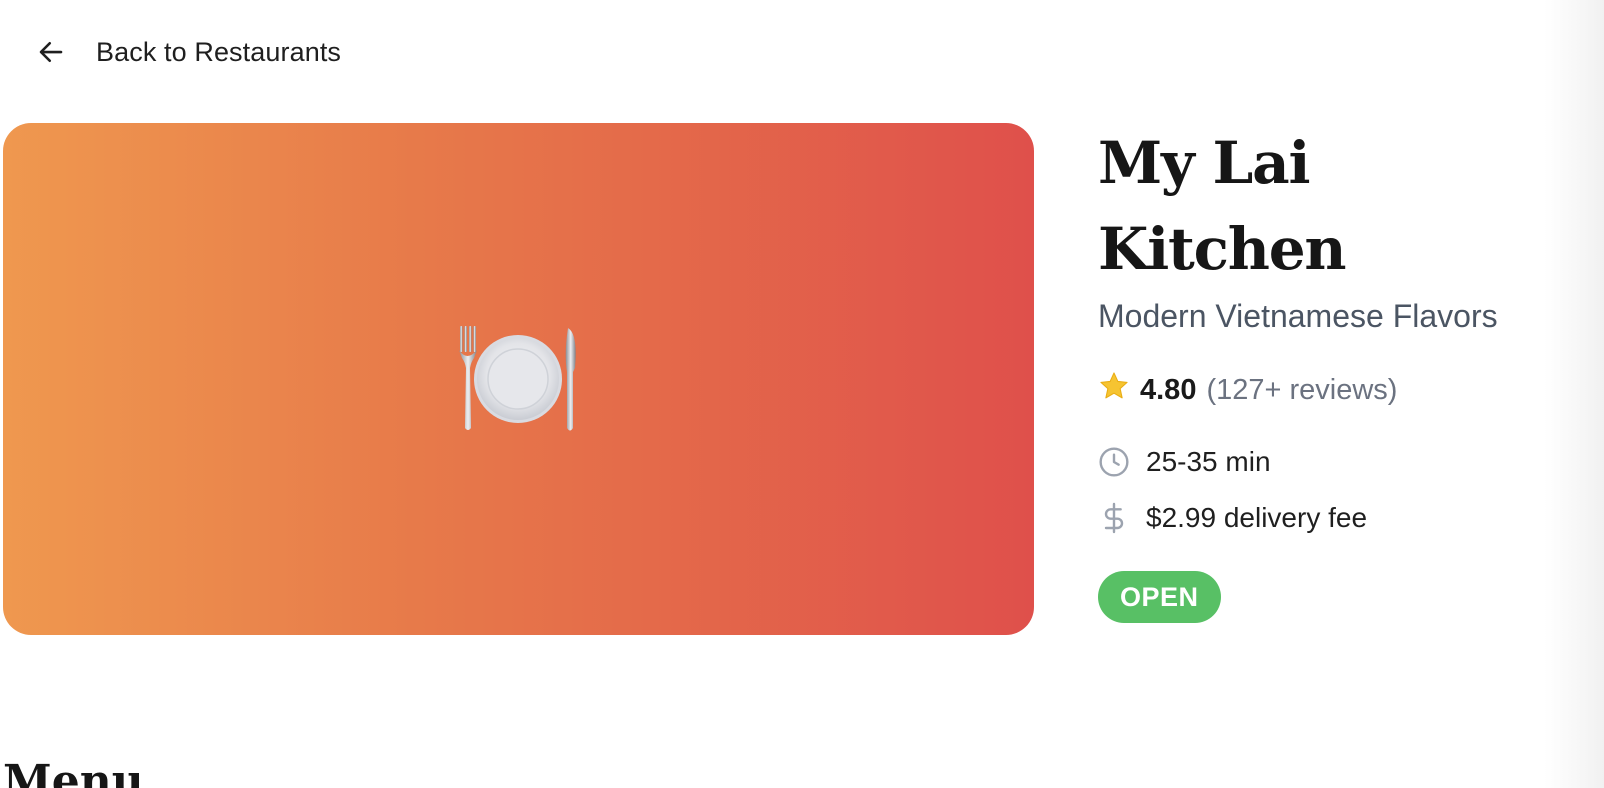 The width and height of the screenshot is (1604, 788). I want to click on restaurant-tagline: Modern Vietnamese Flavors, so click(1298, 316).